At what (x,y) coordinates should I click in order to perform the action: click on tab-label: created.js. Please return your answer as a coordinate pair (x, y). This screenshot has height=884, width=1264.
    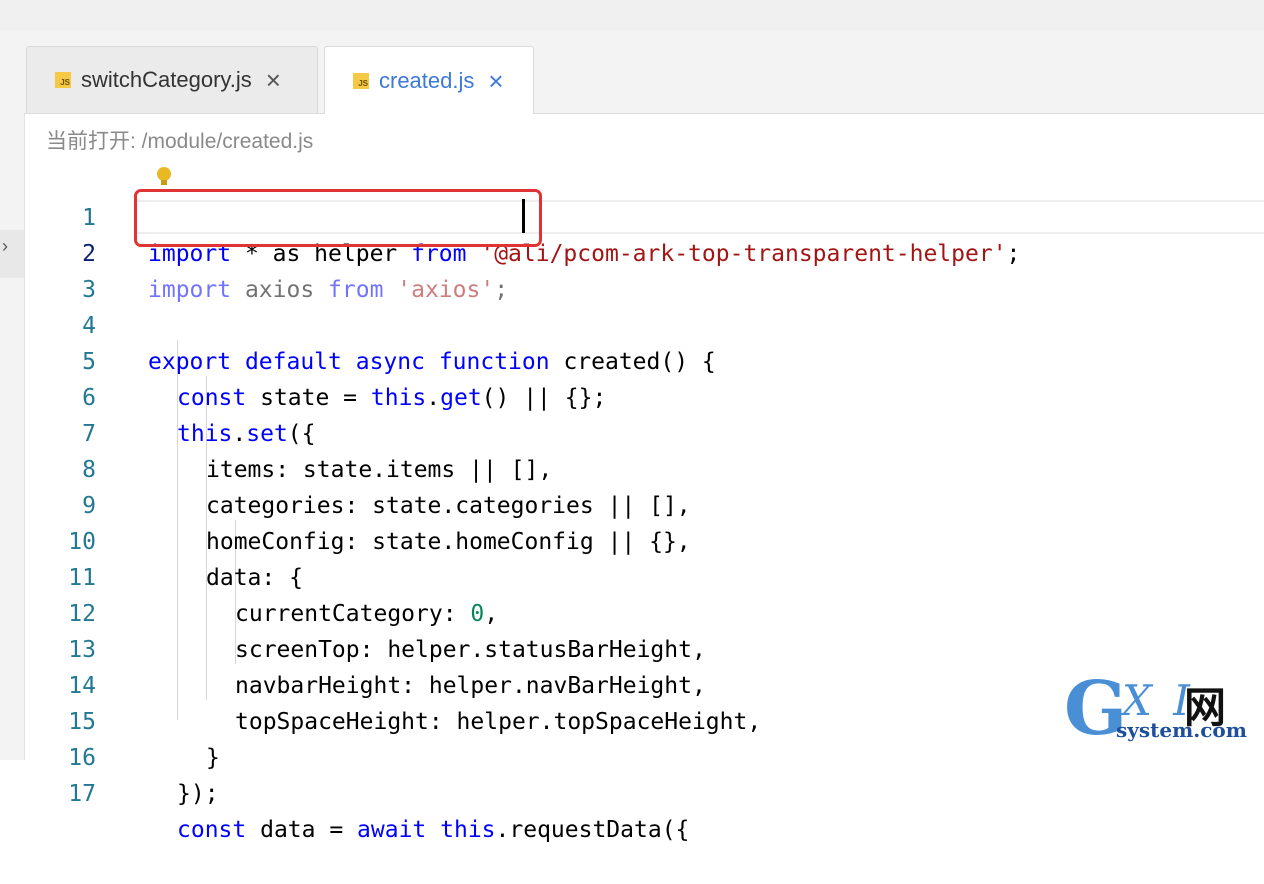
    Looking at the image, I should click on (427, 80).